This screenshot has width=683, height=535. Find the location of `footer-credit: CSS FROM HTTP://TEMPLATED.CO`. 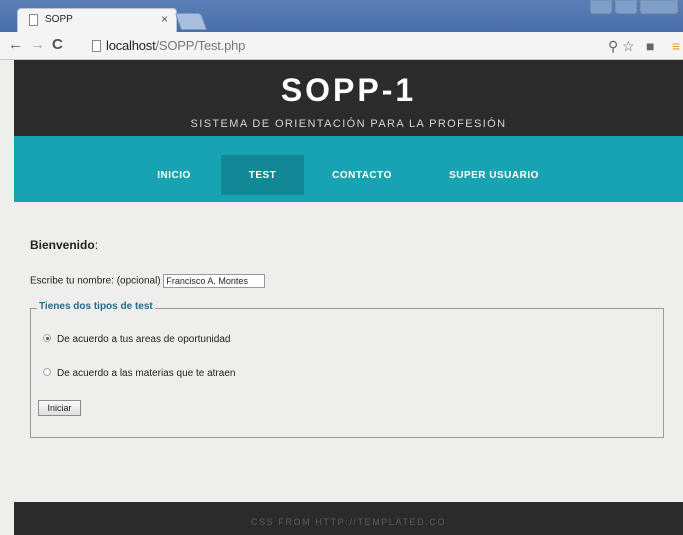

footer-credit: CSS FROM HTTP://TEMPLATED.CO is located at coordinates (348, 522).